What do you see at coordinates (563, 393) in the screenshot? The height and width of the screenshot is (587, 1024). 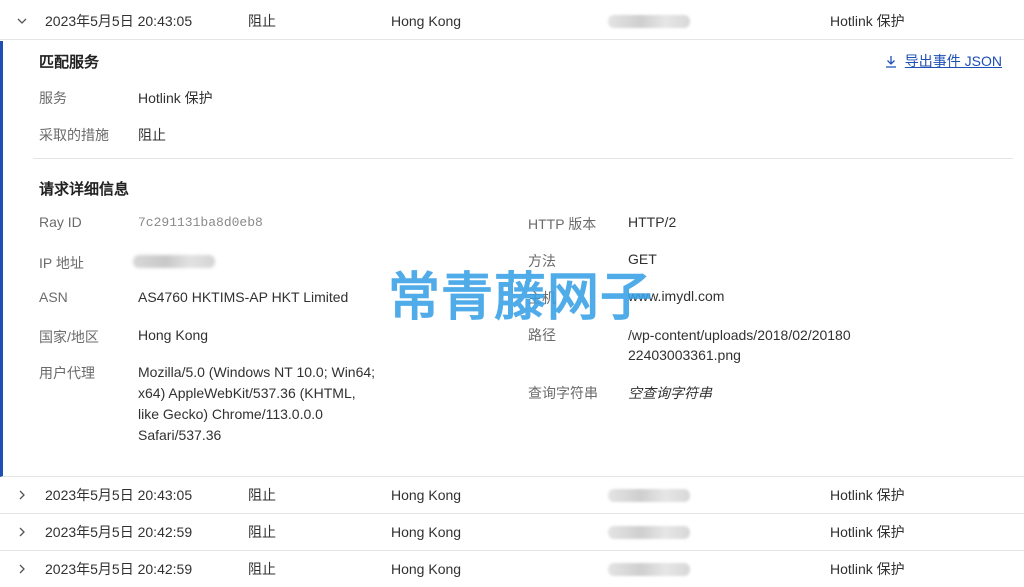 I see `query-string-label: 查询字符串` at bounding box center [563, 393].